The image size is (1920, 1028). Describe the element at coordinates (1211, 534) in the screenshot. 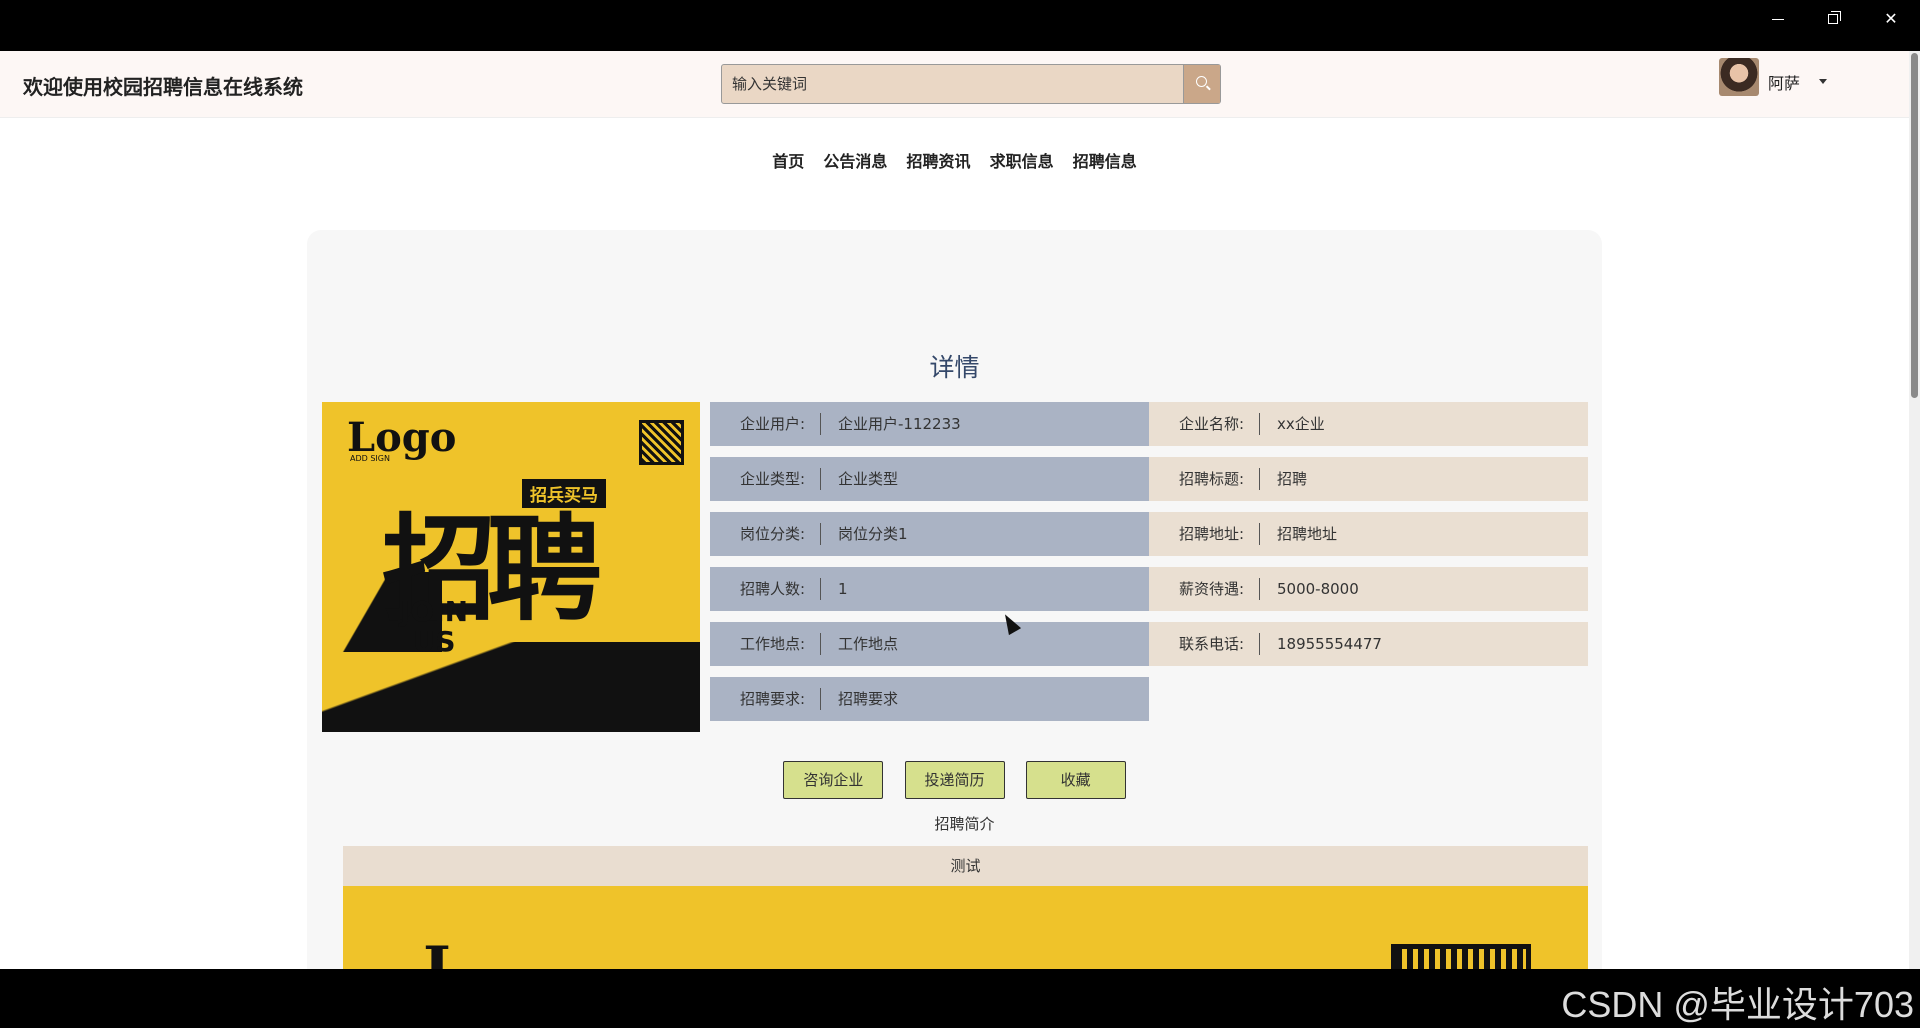

I see `field-label: 招聘地址:` at that location.